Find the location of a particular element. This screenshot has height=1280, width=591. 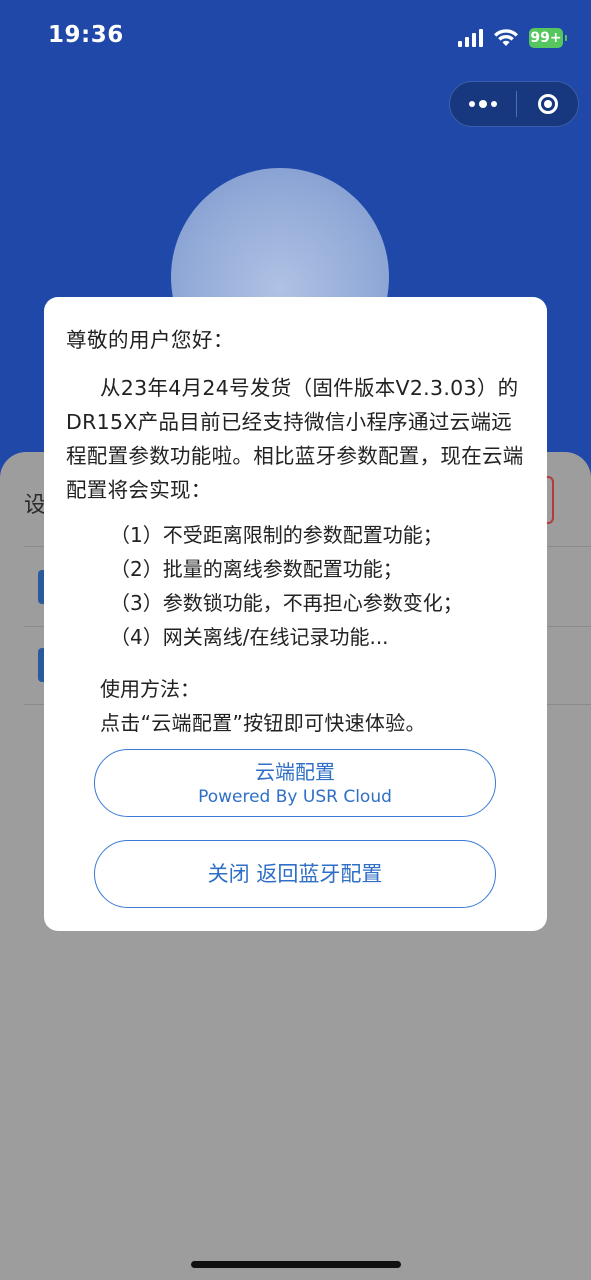

settings-label: 设 is located at coordinates (35, 505).